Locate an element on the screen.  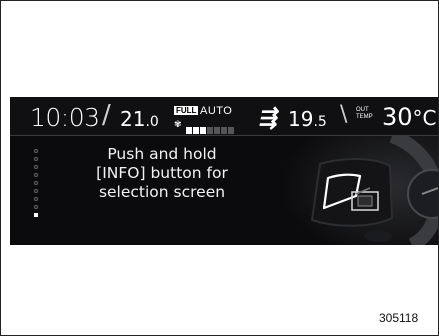
figure-number: 305118 is located at coordinates (399, 318).